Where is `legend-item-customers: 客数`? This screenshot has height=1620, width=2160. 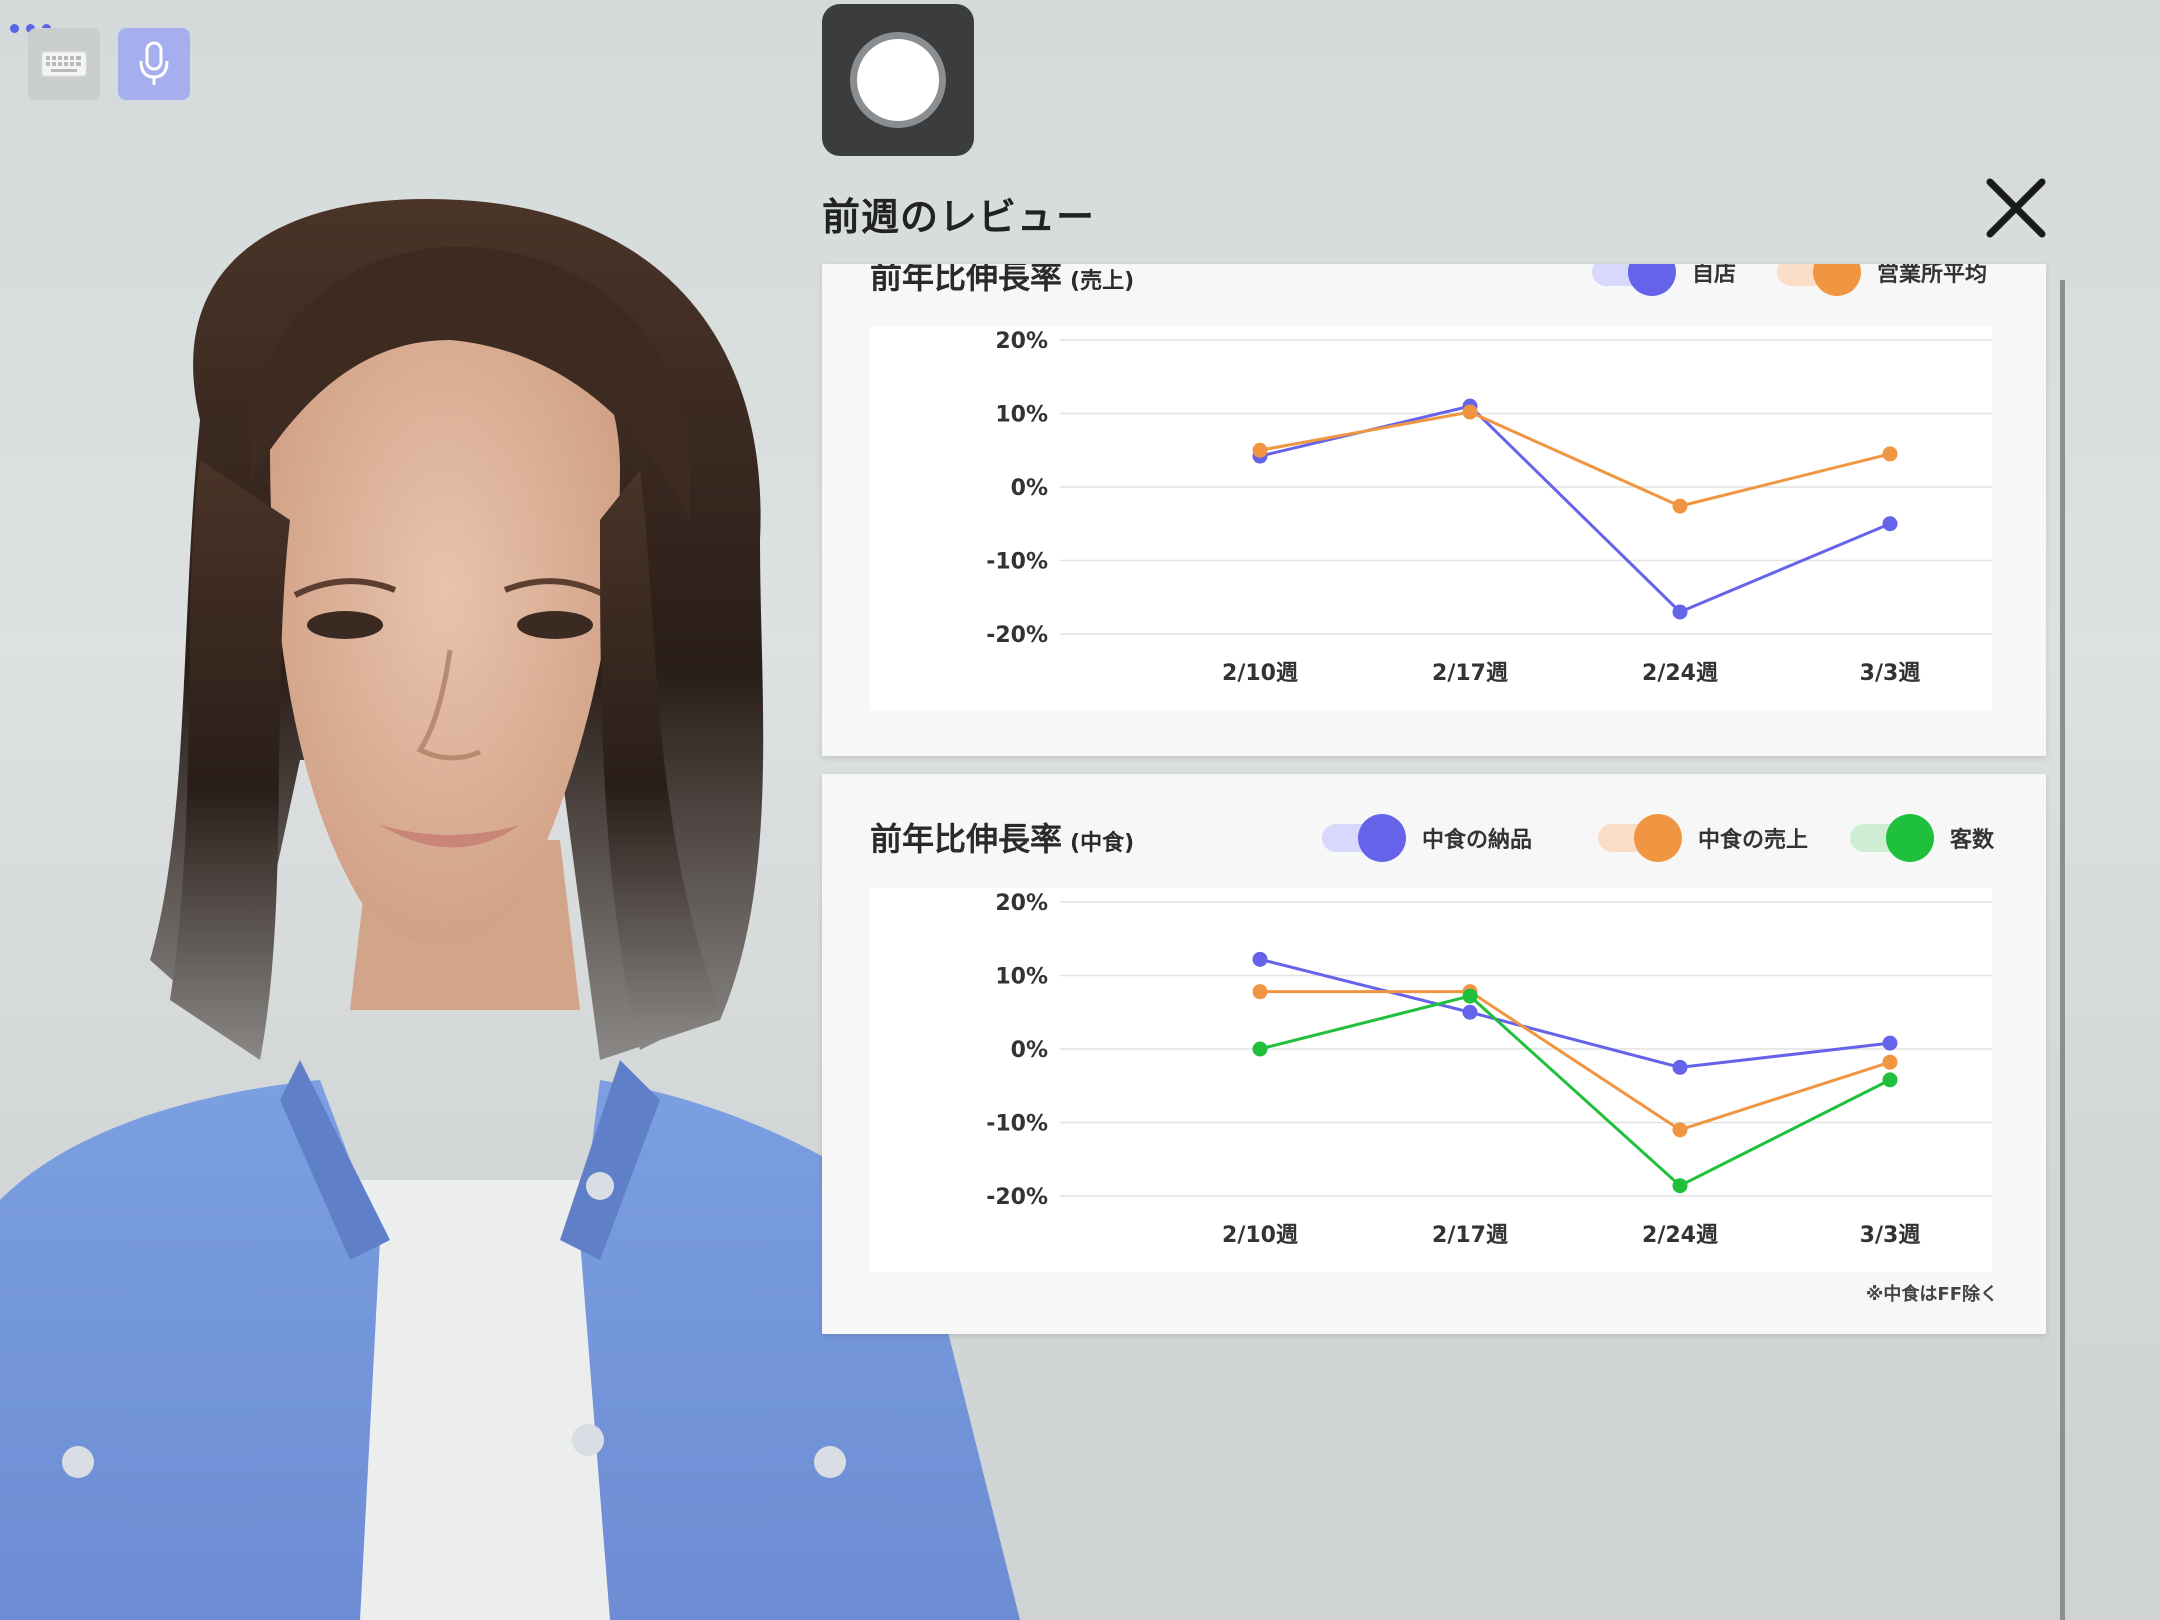 legend-item-customers: 客数 is located at coordinates (1922, 838).